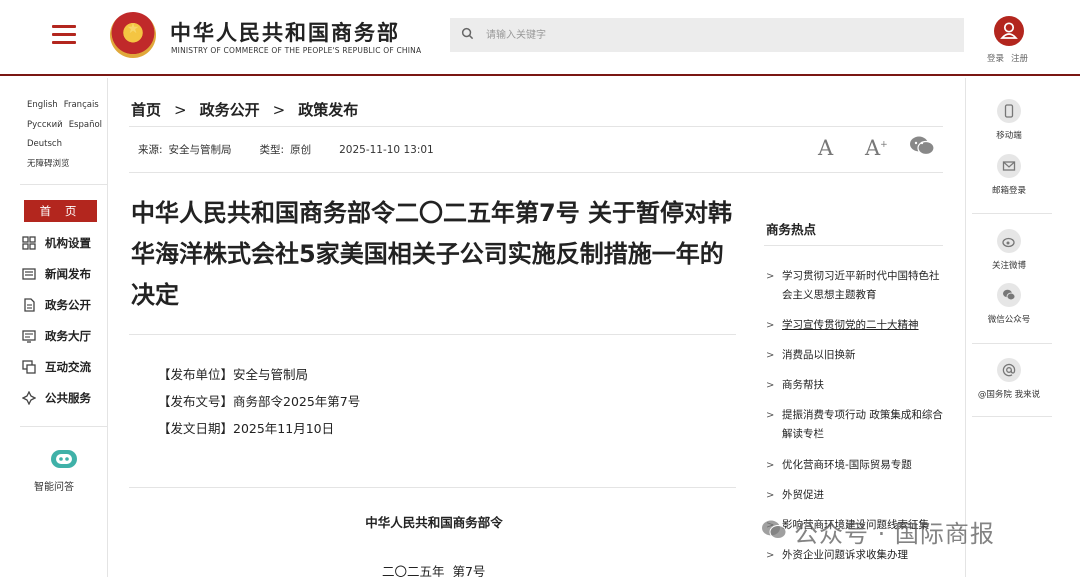 This screenshot has height=577, width=1080. What do you see at coordinates (246, 428) in the screenshot?
I see `info-date: 【发文日期】2025年11月10日` at bounding box center [246, 428].